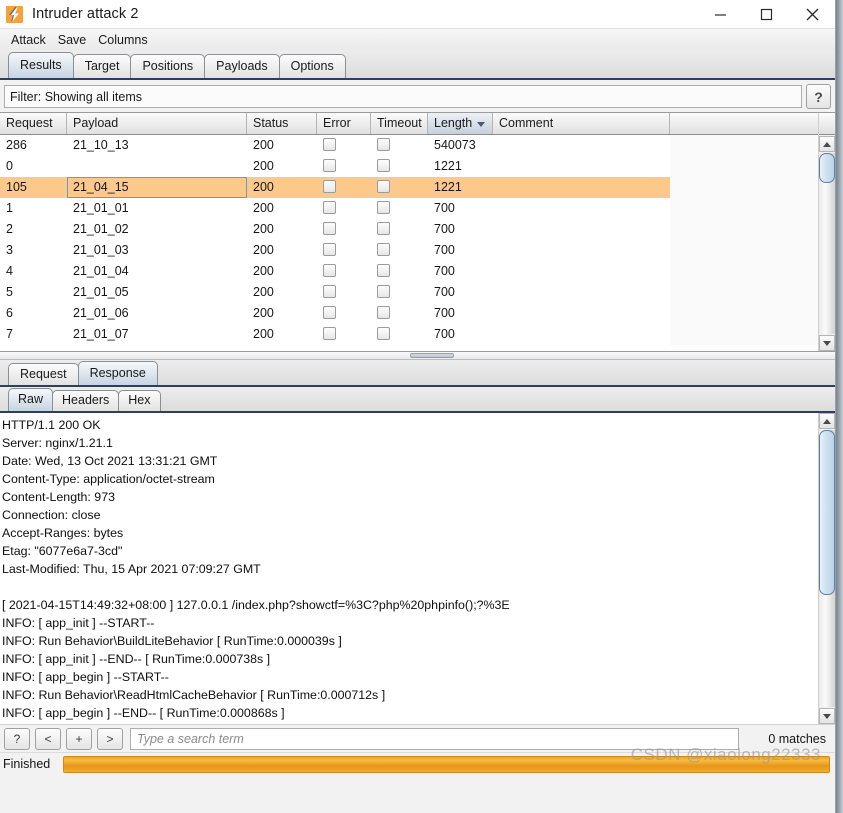 This screenshot has height=813, width=843. I want to click on menu-item-save: Save, so click(72, 40).